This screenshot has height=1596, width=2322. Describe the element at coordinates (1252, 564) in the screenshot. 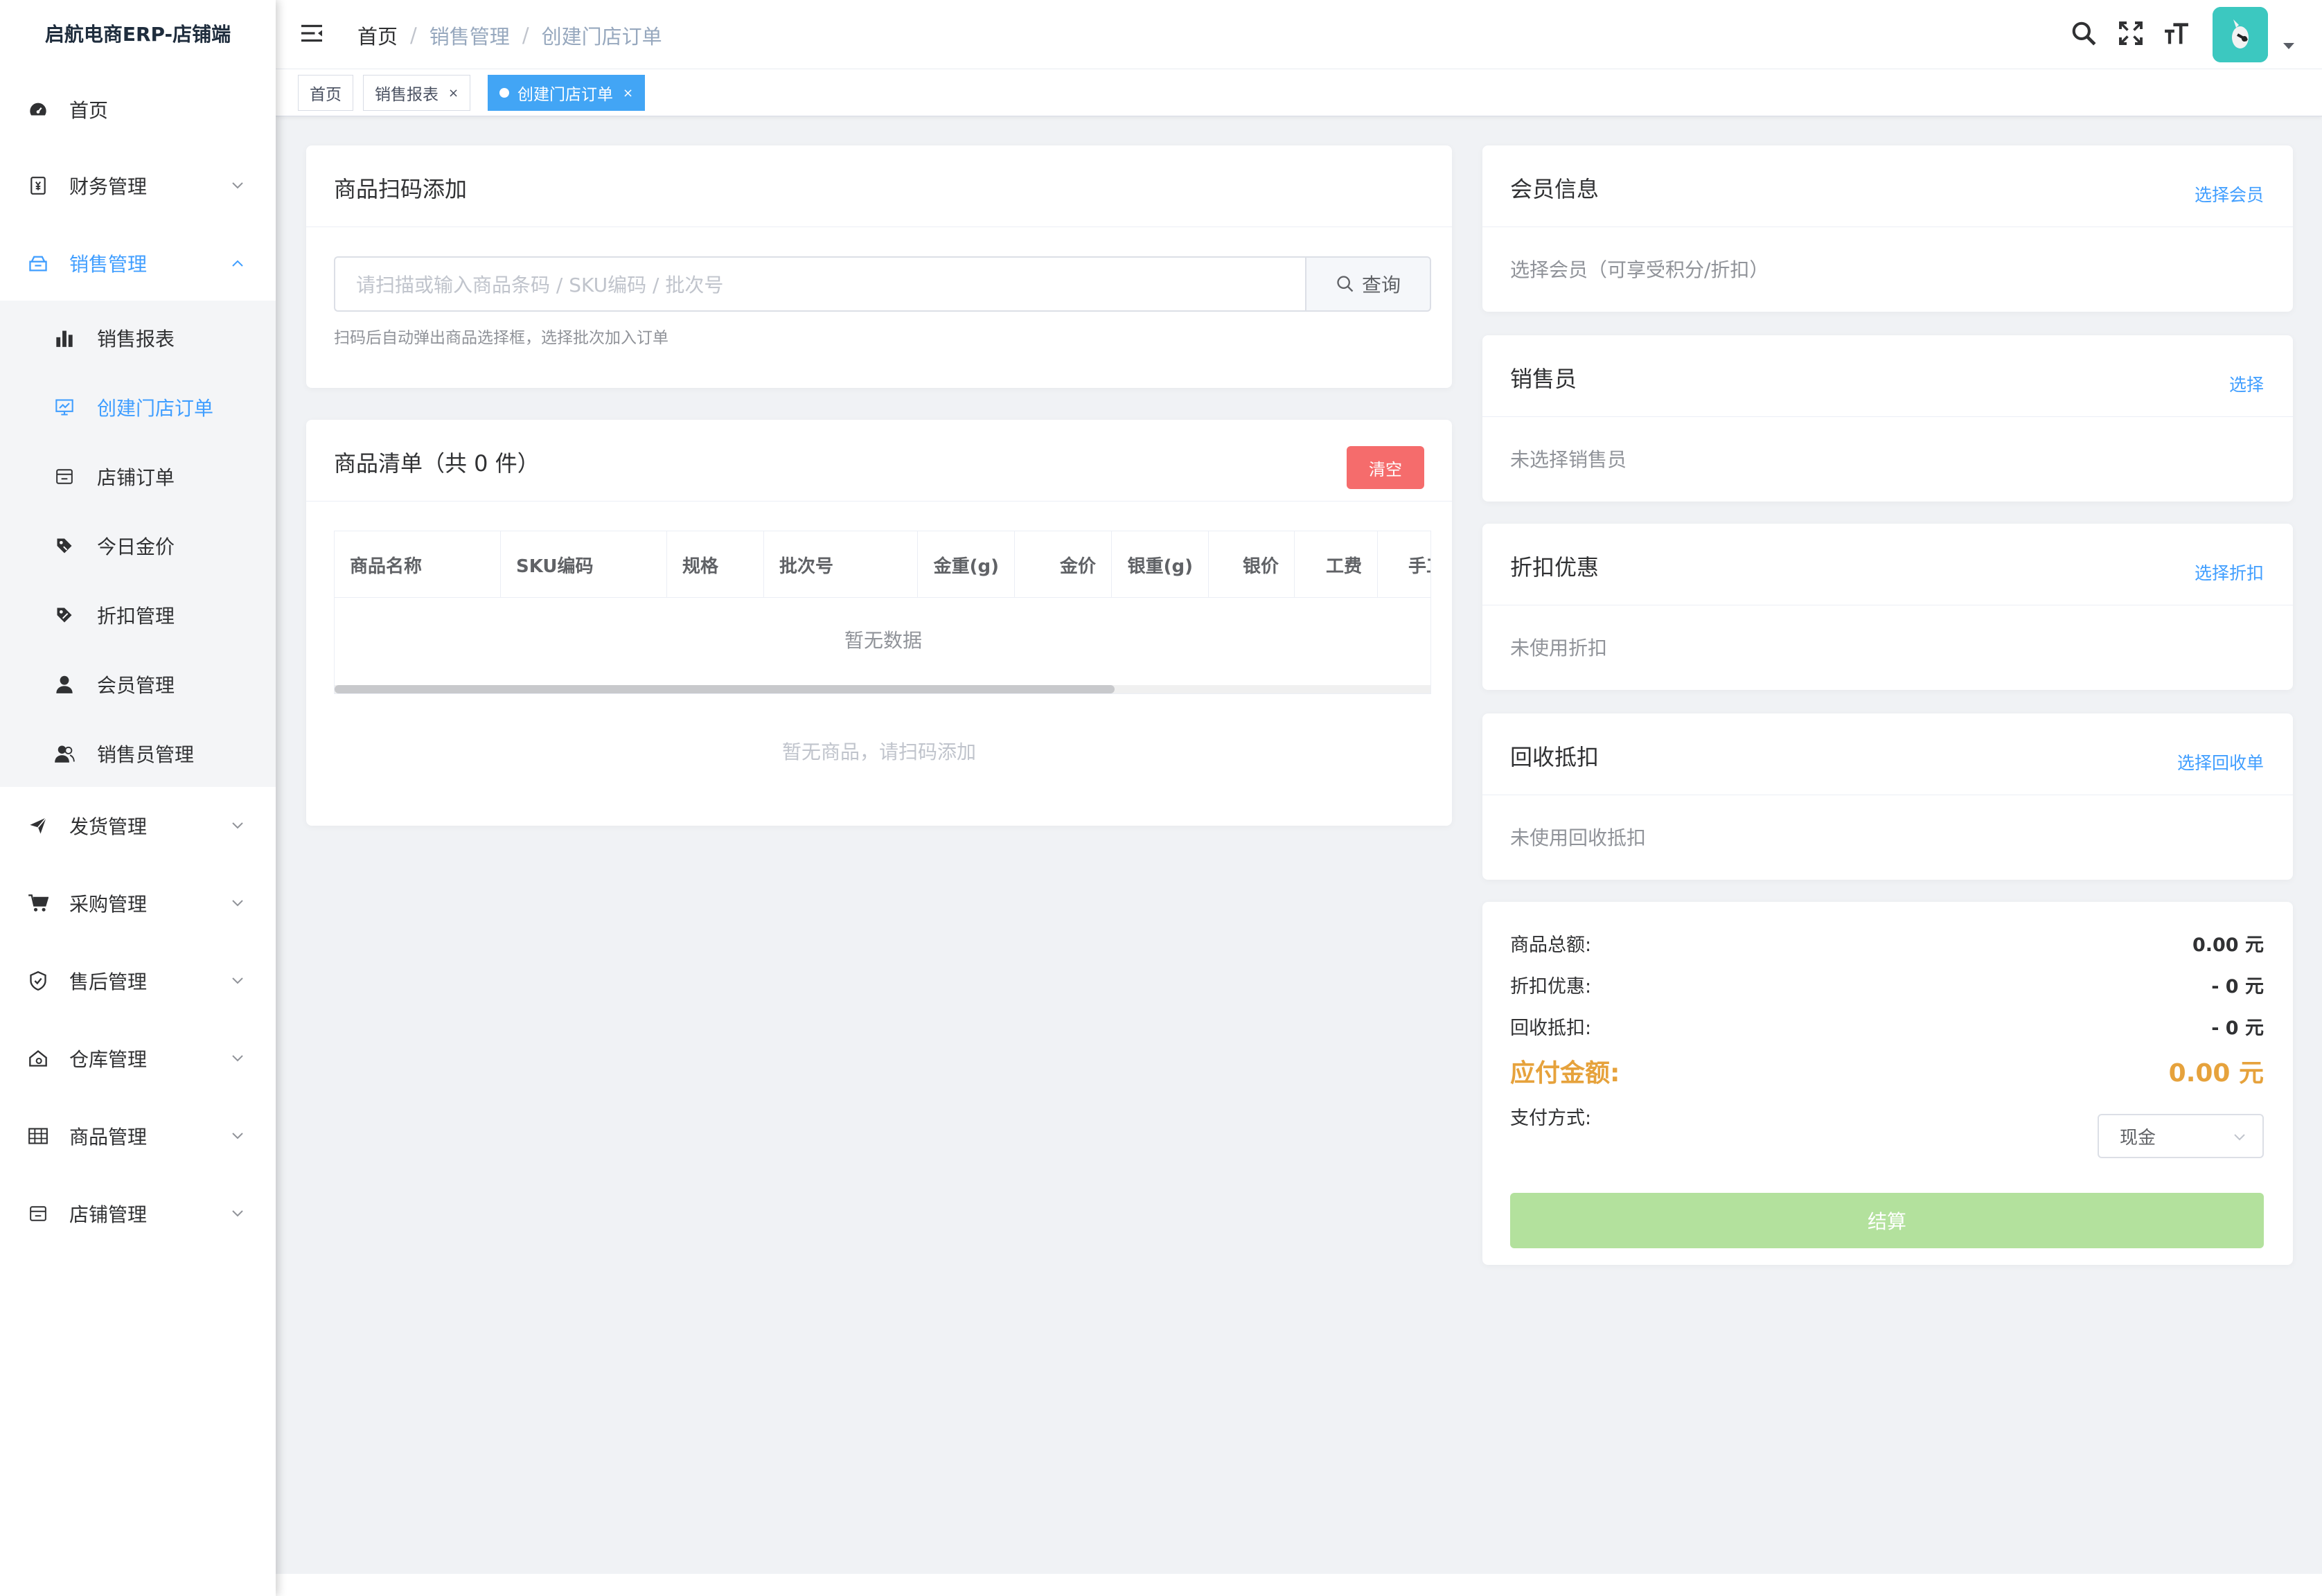

I see `column-header: 银价` at that location.